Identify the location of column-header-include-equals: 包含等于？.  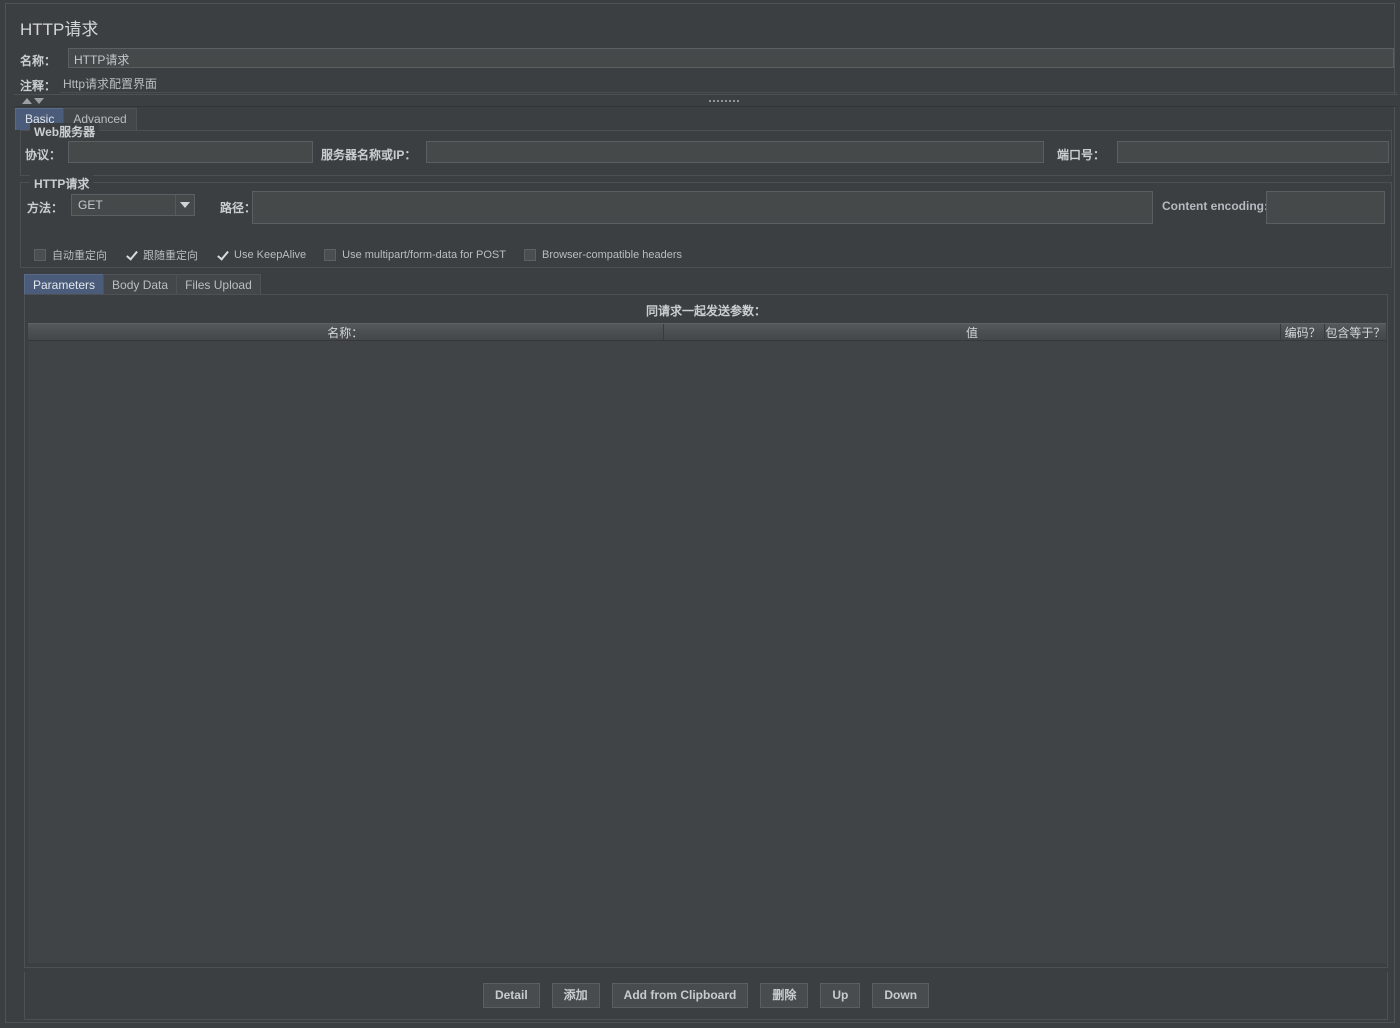
(1355, 332).